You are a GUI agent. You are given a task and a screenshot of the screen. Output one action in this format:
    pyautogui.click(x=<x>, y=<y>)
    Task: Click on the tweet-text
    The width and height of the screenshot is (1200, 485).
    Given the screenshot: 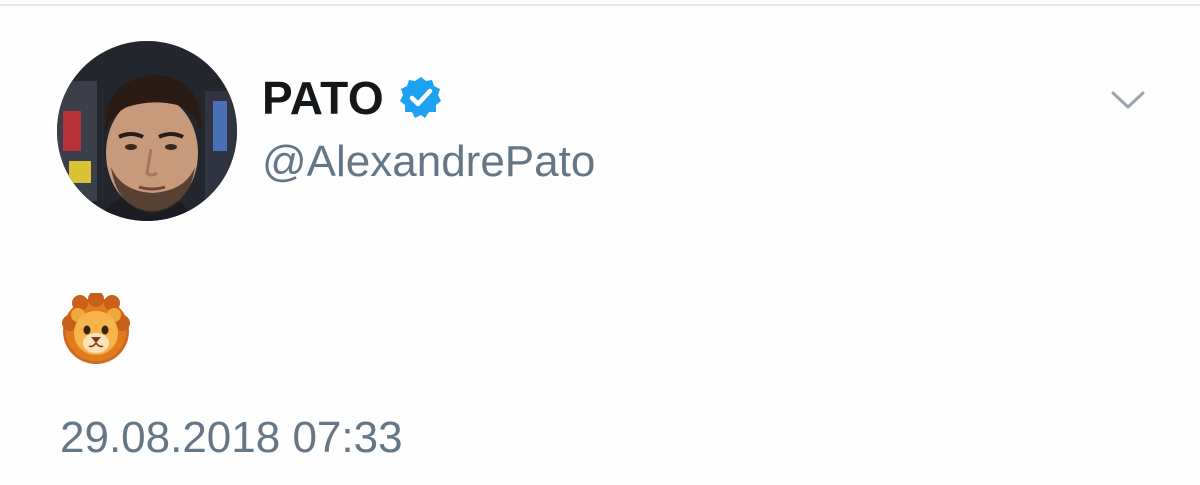 What is the action you would take?
    pyautogui.click(x=96, y=328)
    